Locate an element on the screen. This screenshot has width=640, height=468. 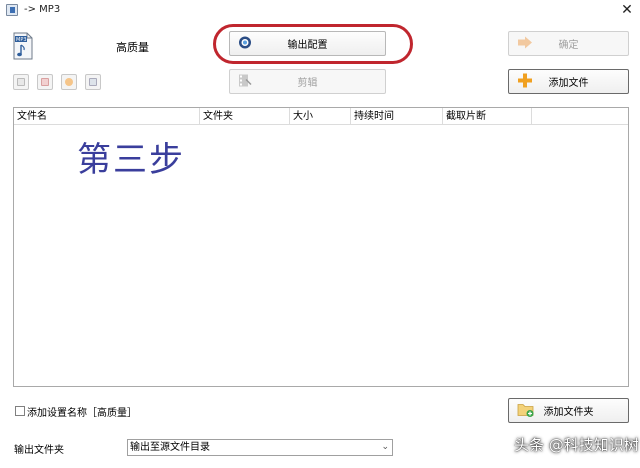
new-item-icon is located at coordinates (21, 82).